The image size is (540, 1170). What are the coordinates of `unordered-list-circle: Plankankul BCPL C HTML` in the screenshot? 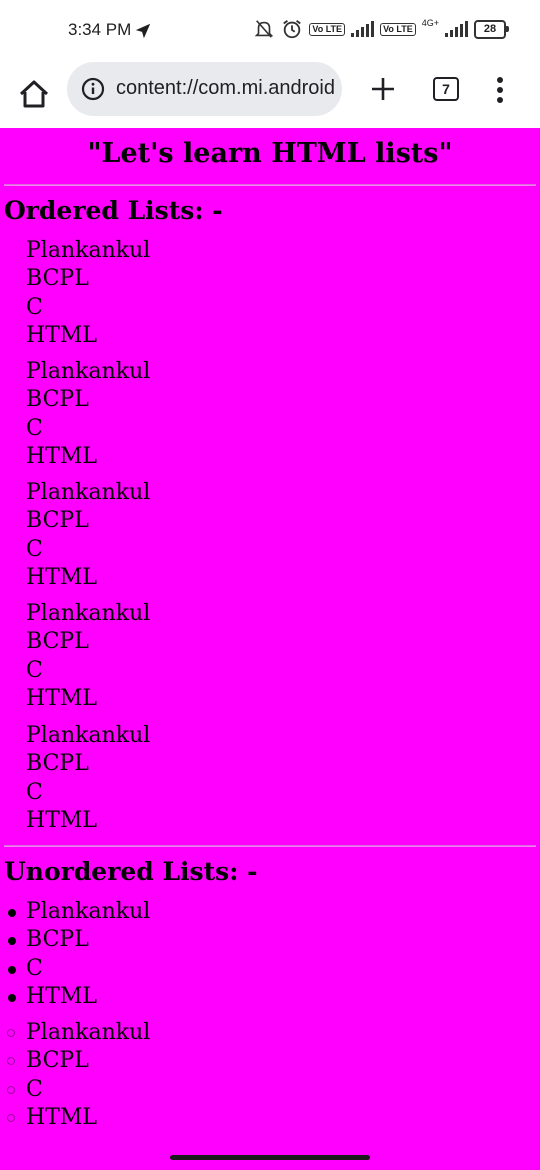 It's located at (75, 1075).